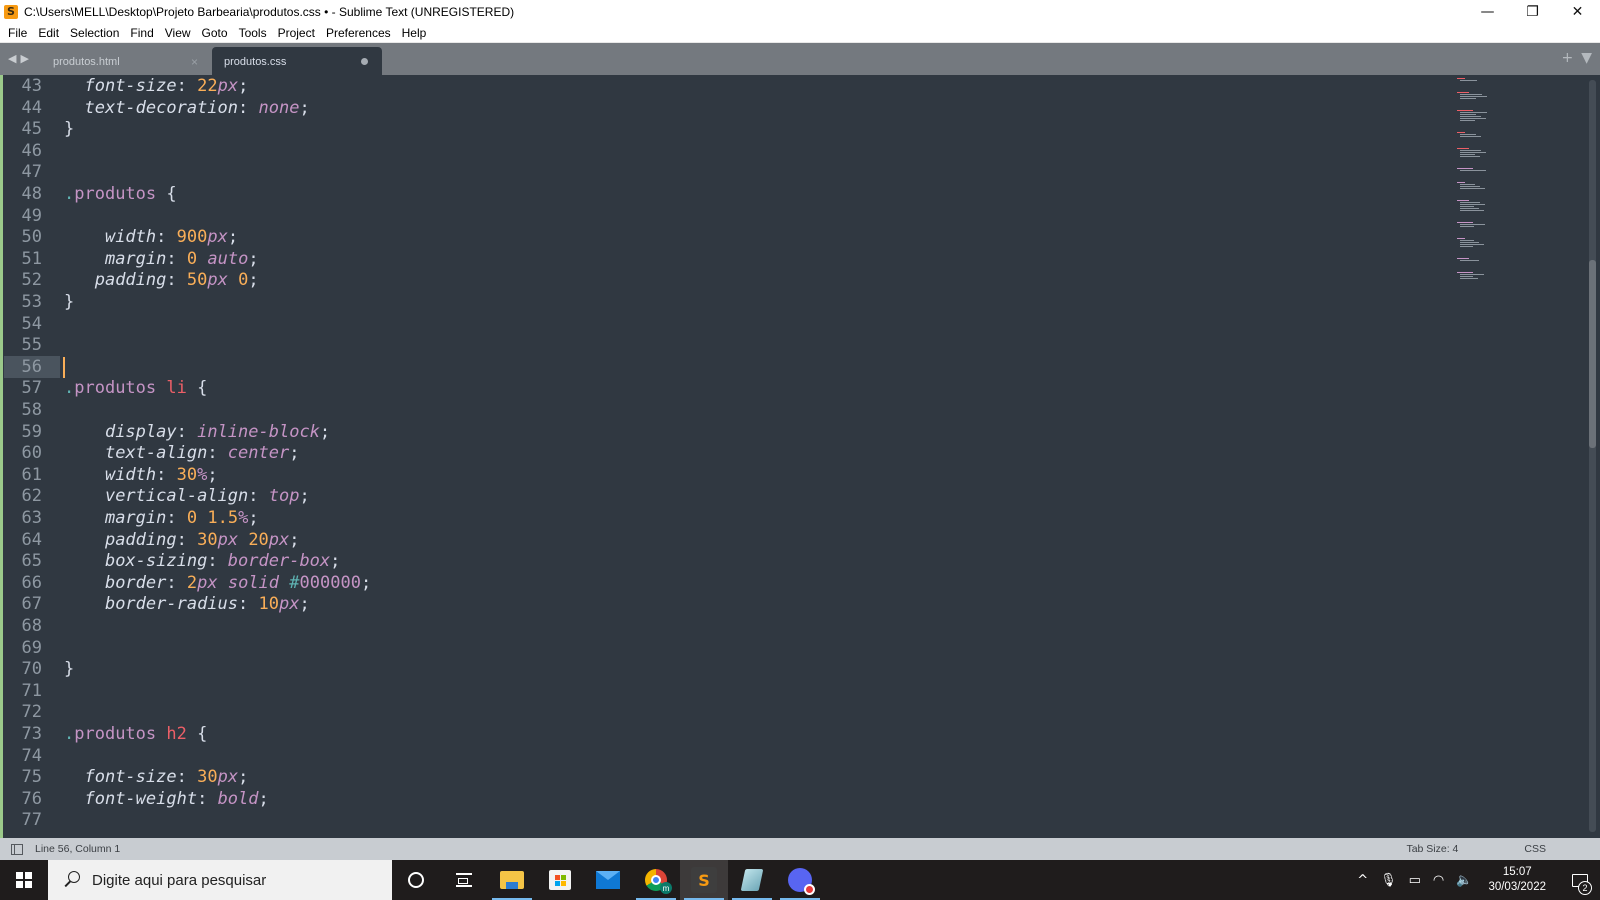 The height and width of the screenshot is (900, 1600). Describe the element at coordinates (156, 86) in the screenshot. I see `line-code: font-size: 22px;` at that location.